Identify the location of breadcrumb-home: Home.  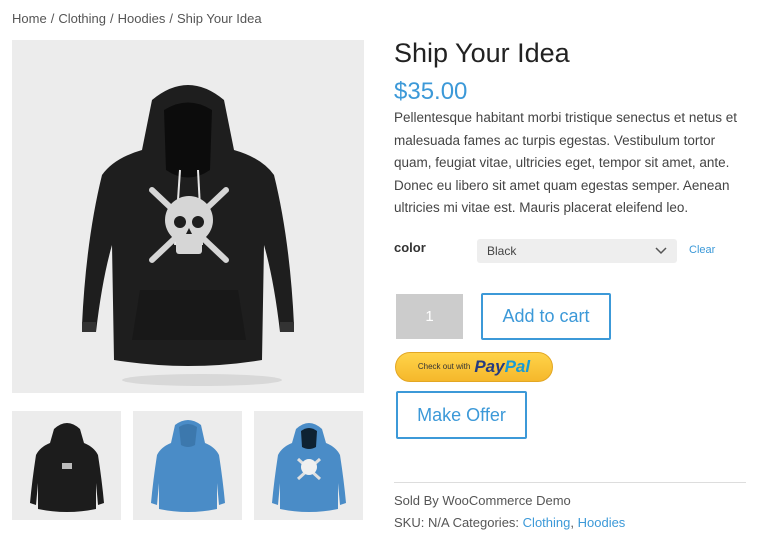
(29, 18).